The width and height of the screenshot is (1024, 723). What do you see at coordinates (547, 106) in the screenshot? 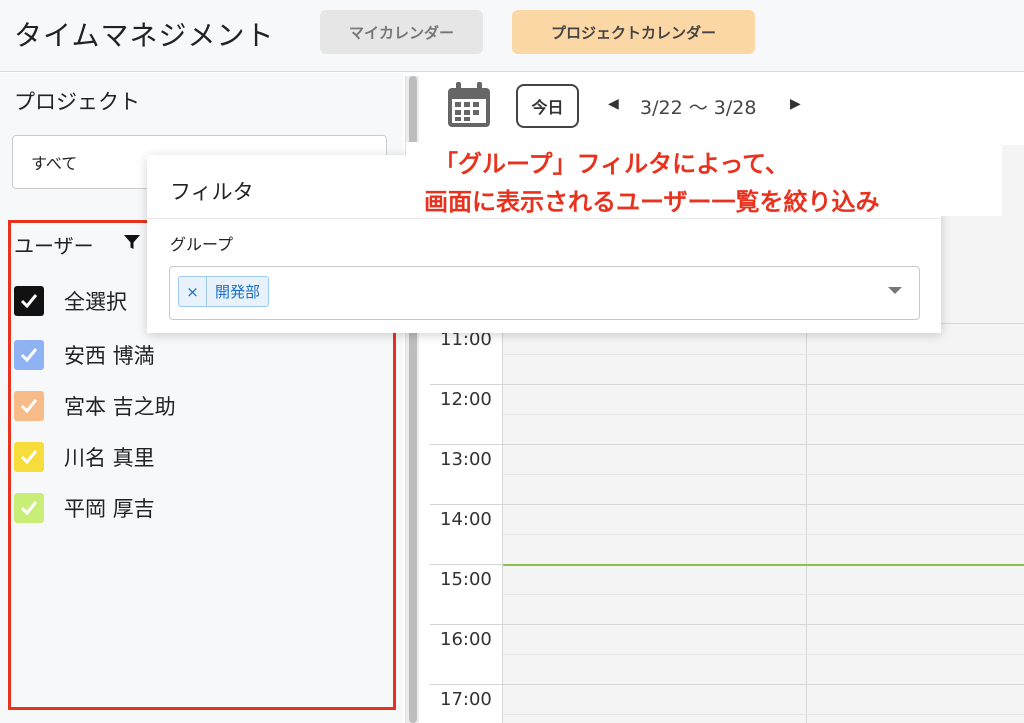
I see `today-button: 今日` at bounding box center [547, 106].